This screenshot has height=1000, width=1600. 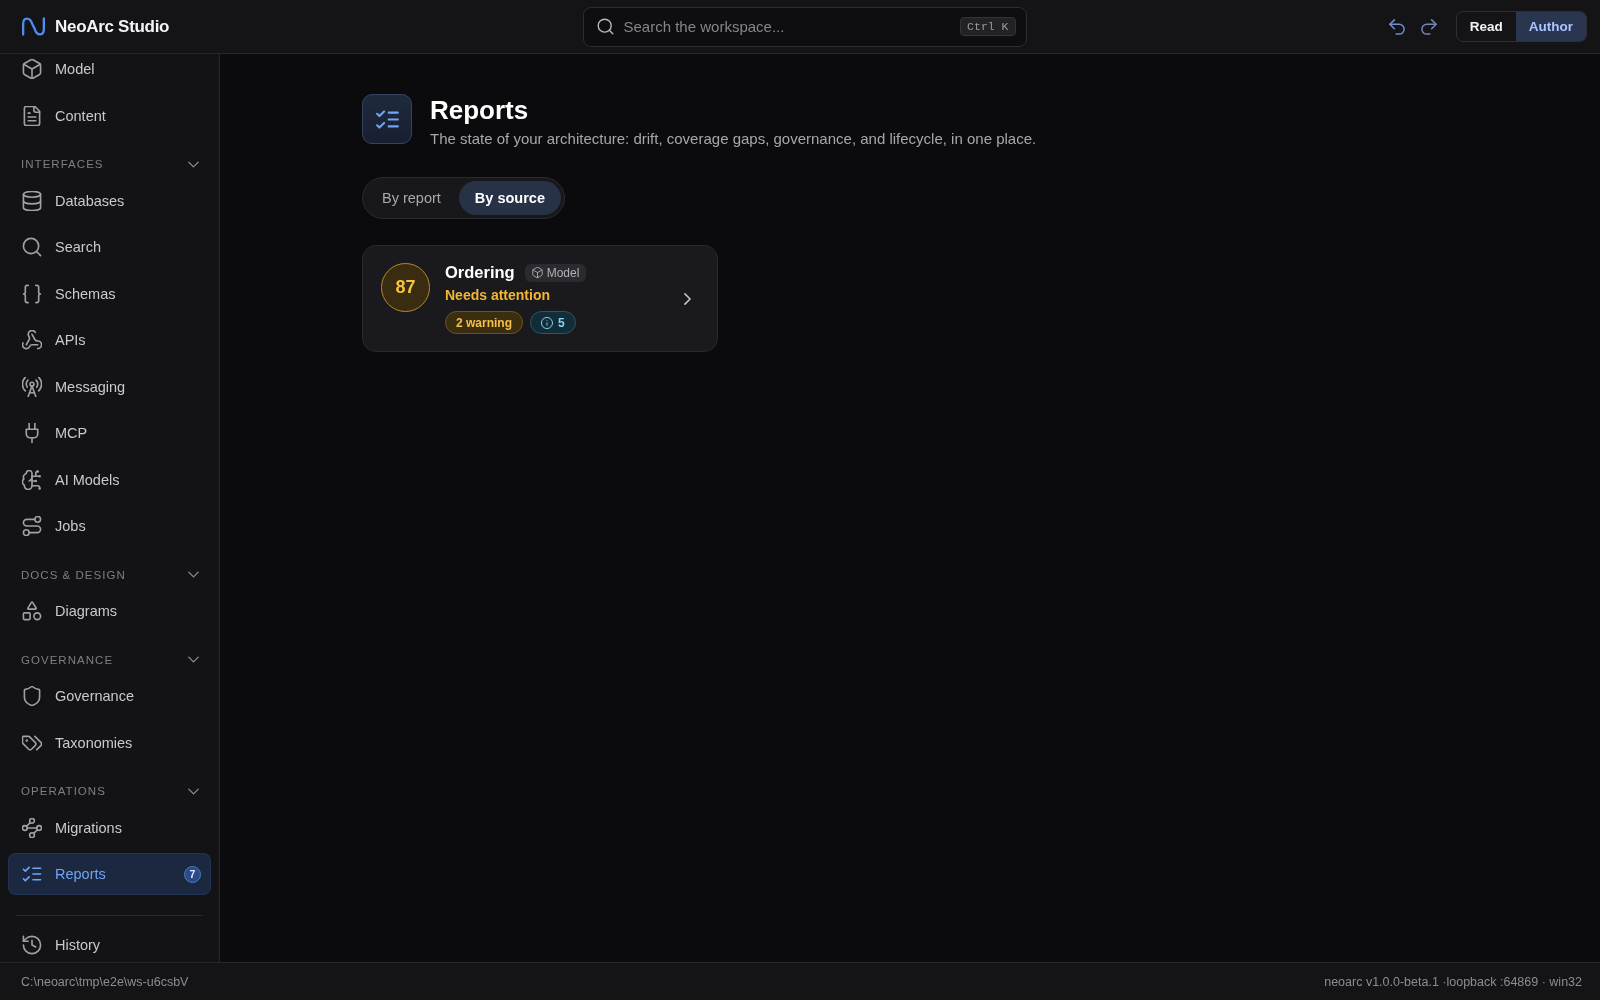 I want to click on page-subtitle: The state of your architecture: drift, coverage gaps, governance, and lifecycle, in one place., so click(x=733, y=138).